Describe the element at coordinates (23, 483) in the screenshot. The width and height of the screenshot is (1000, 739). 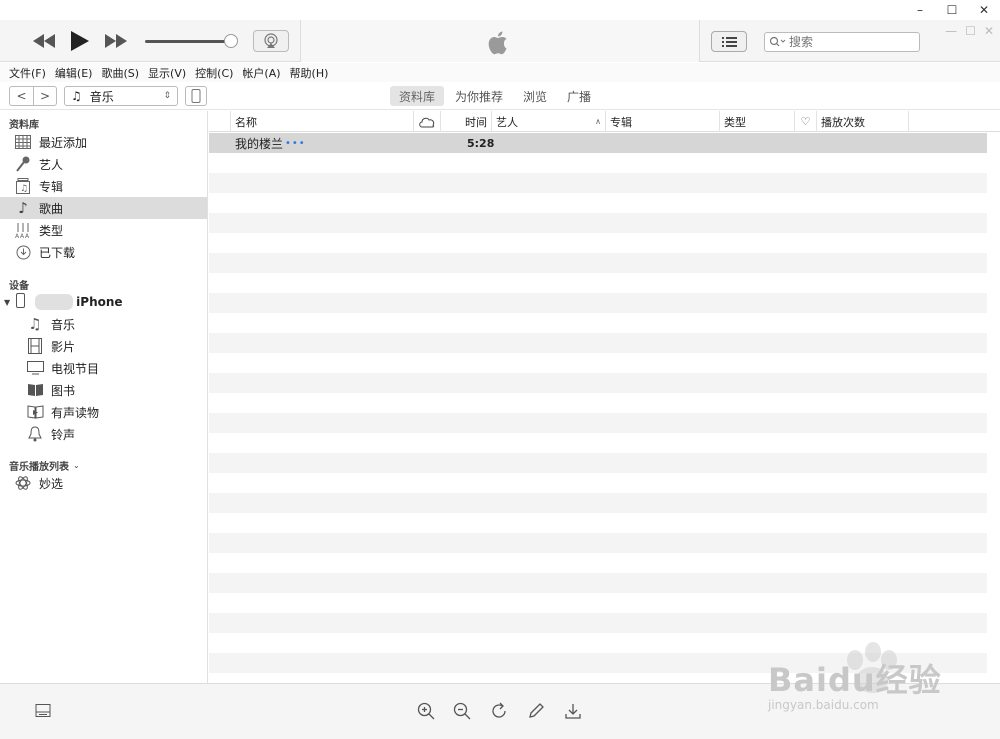
I see `atom-icon` at that location.